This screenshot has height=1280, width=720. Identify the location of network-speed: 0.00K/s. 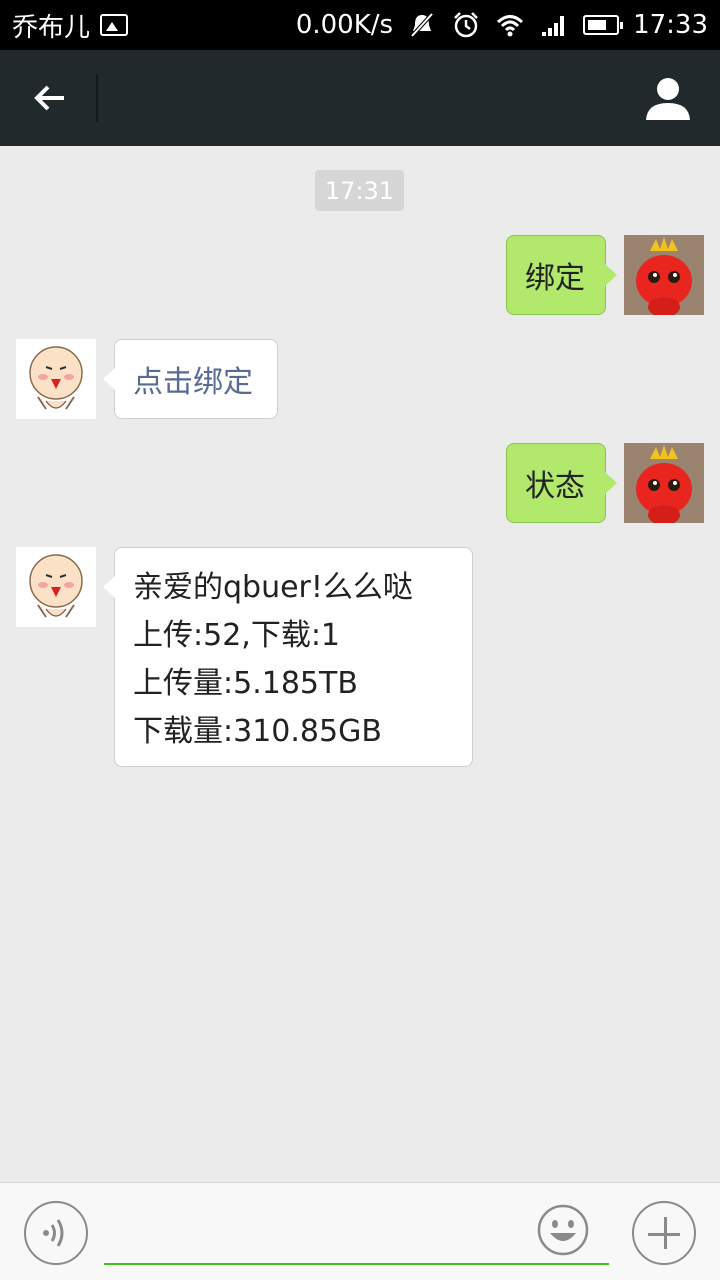
(344, 25).